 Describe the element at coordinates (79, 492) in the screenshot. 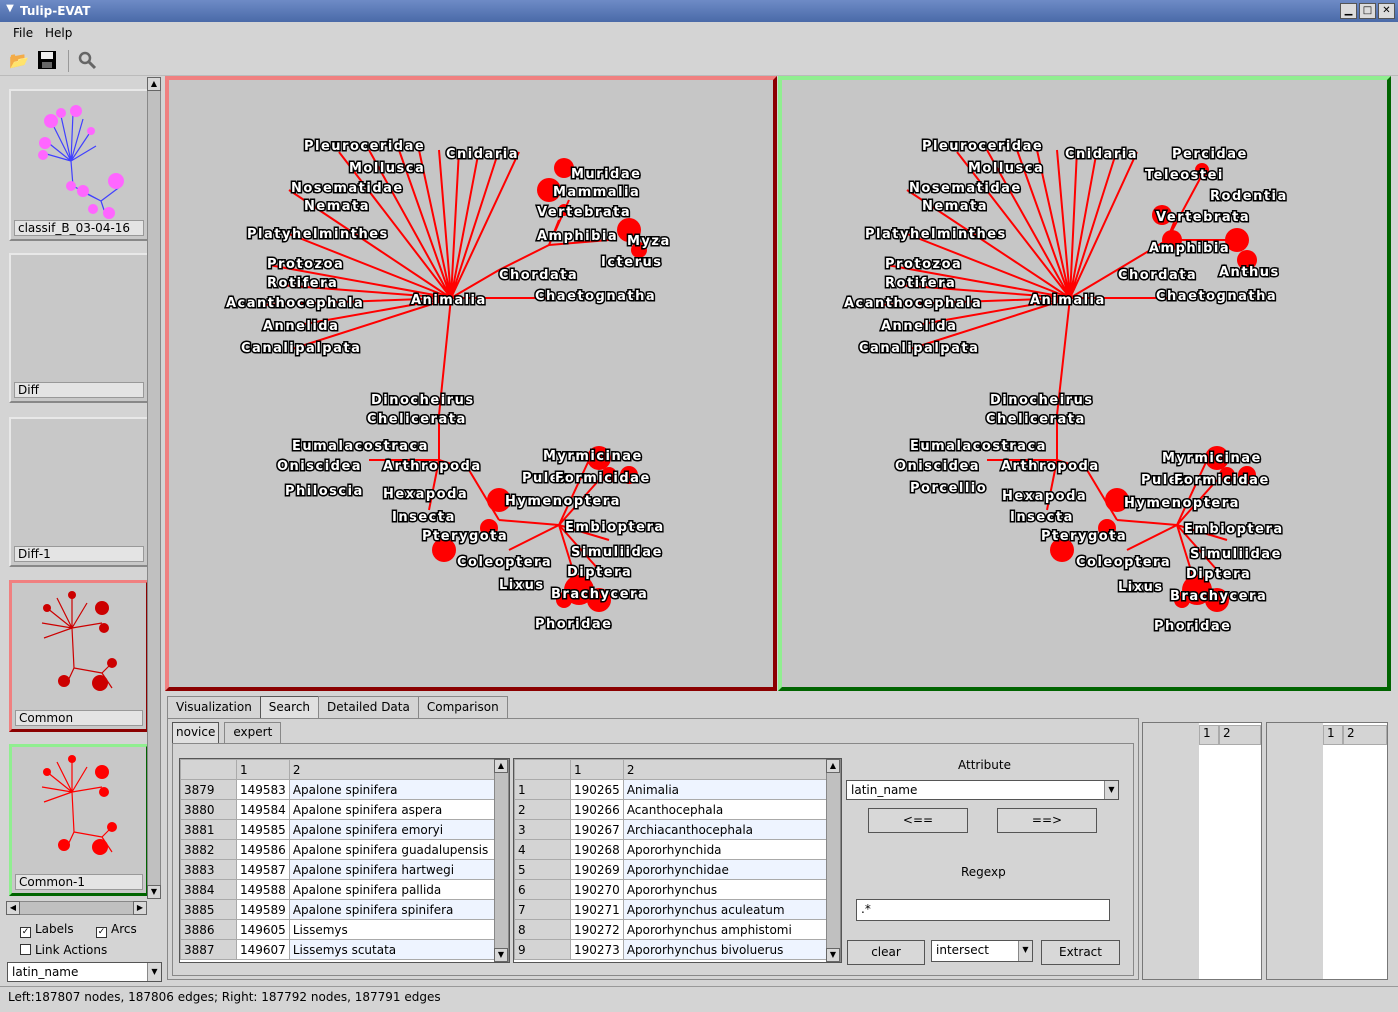

I see `thumbnail-diff-1: Diff-1` at that location.